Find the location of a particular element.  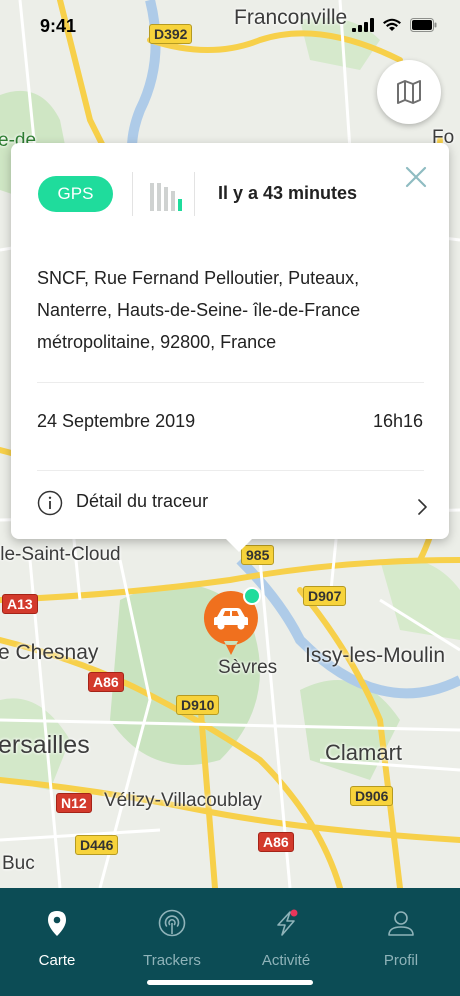

signal-strength-indicator is located at coordinates (166, 197).